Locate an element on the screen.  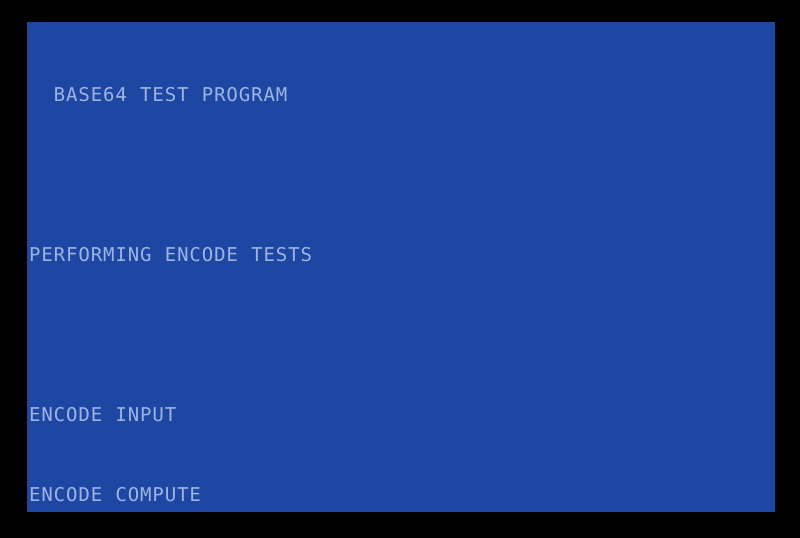
console-line-encode-compute: ENCODE COMPUTE is located at coordinates (115, 495).